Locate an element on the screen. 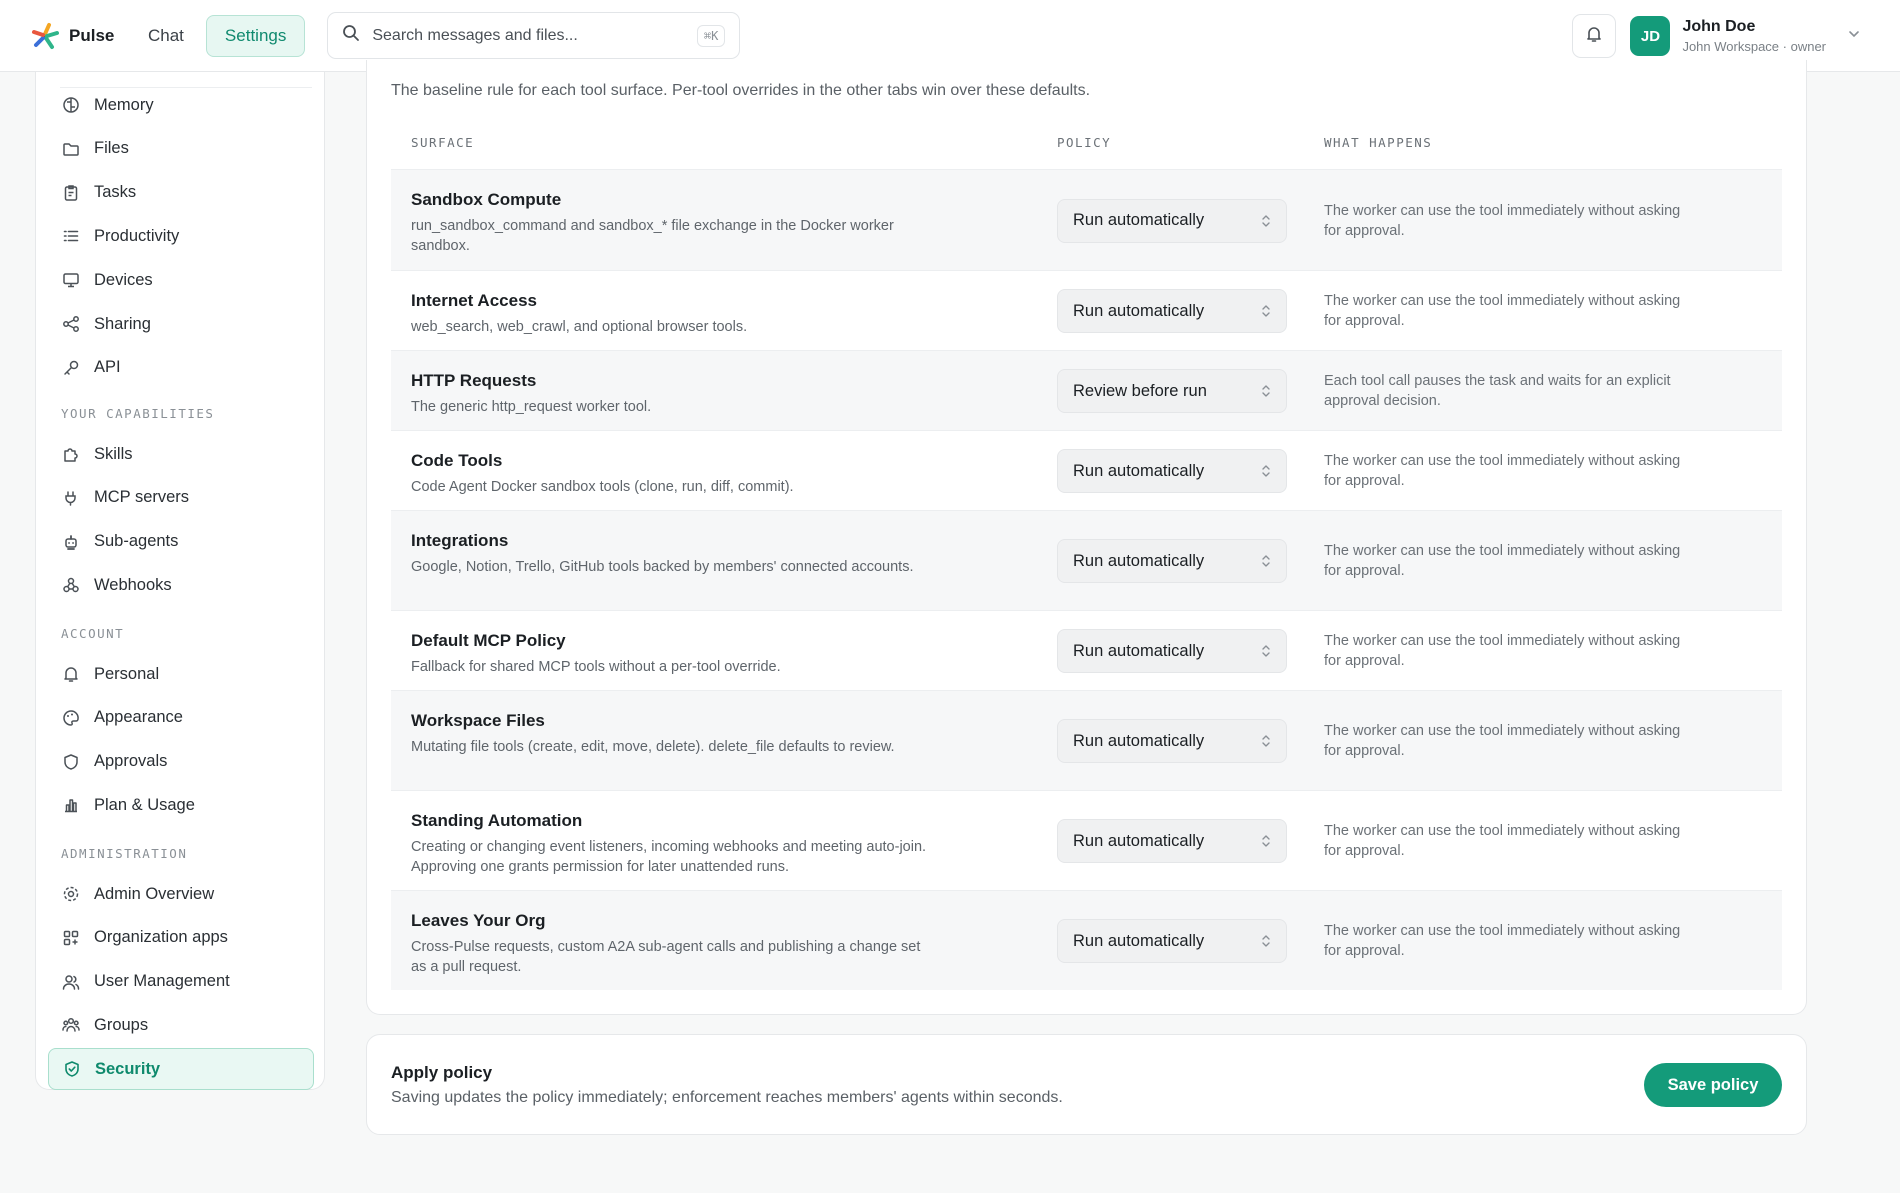 This screenshot has height=1193, width=1900. sidebar-item-label: Skills is located at coordinates (113, 453).